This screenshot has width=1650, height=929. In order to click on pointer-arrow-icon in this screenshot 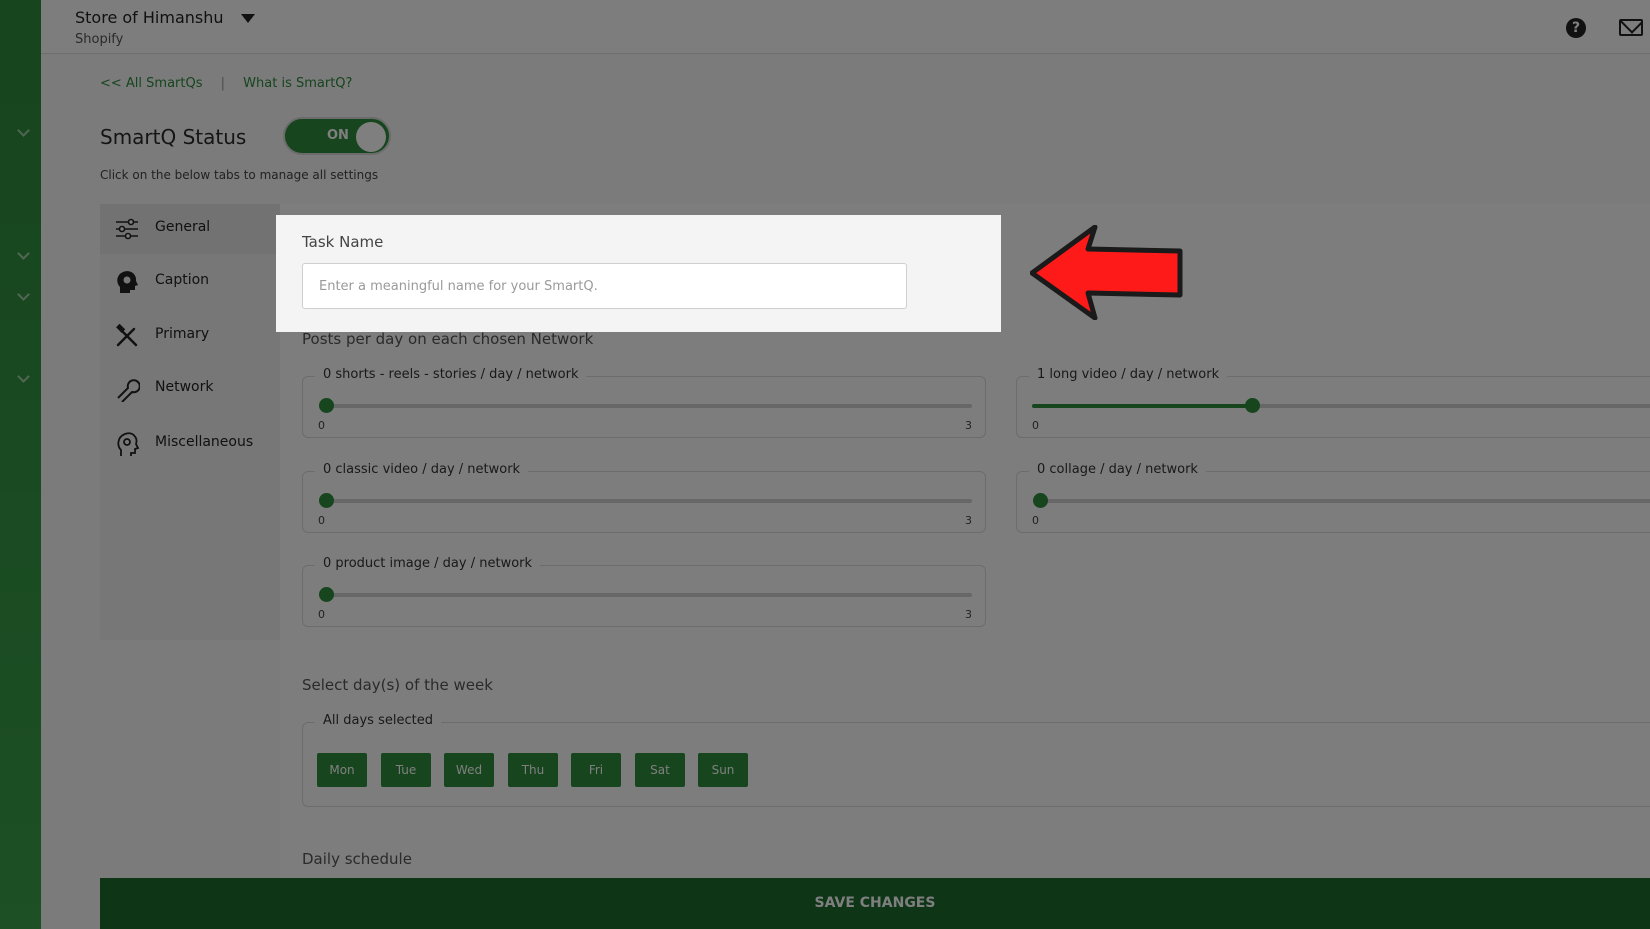, I will do `click(1106, 272)`.